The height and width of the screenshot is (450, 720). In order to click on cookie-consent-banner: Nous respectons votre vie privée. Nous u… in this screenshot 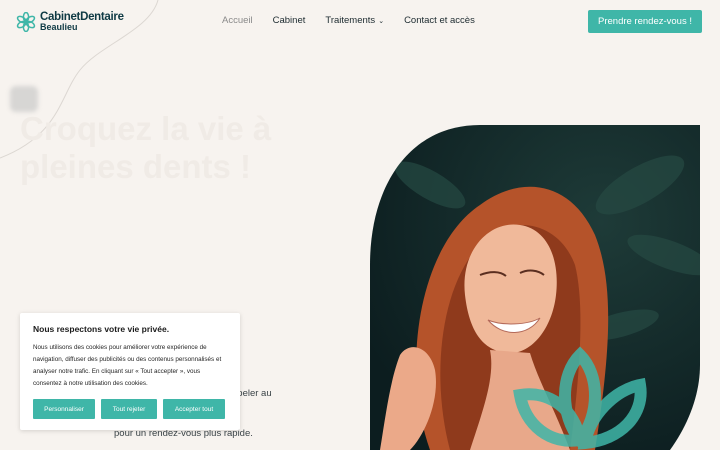, I will do `click(130, 371)`.